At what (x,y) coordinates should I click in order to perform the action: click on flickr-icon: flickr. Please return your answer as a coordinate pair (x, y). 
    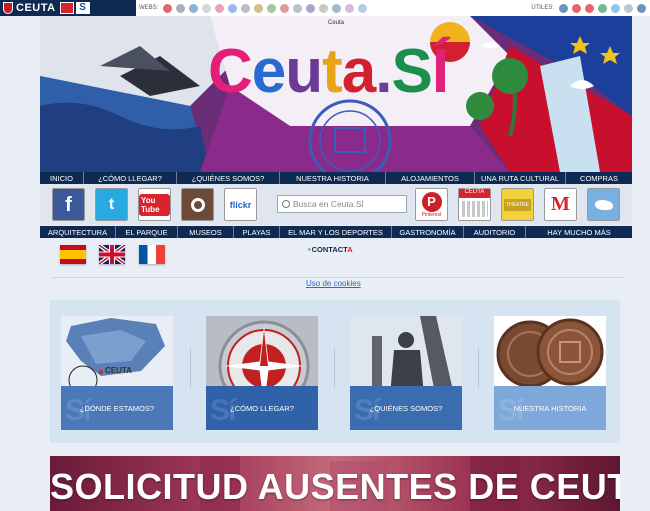
    Looking at the image, I should click on (240, 204).